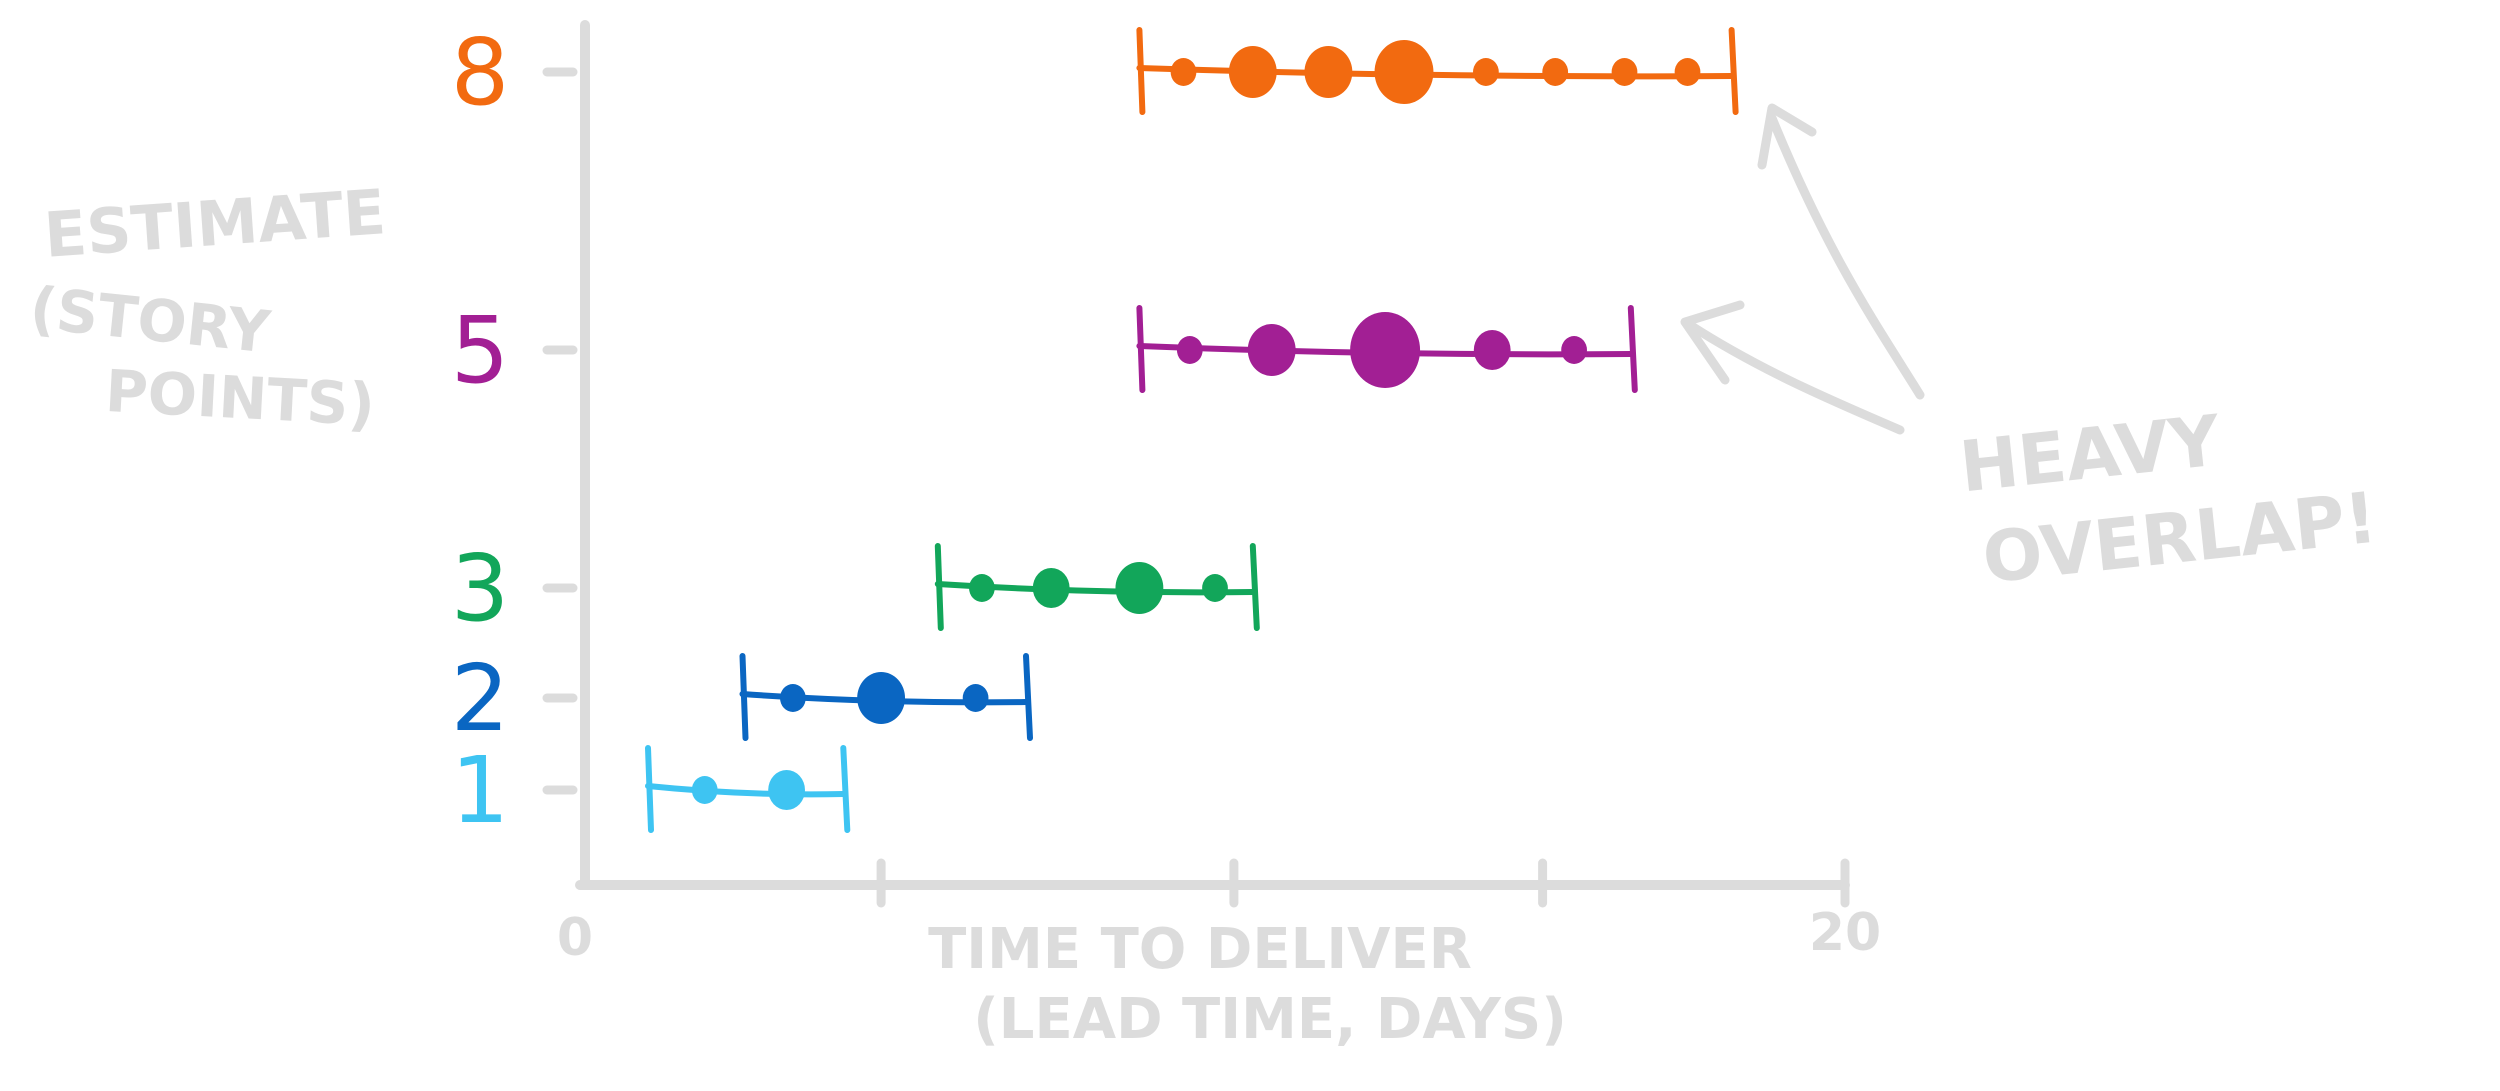  Describe the element at coordinates (480, 698) in the screenshot. I see `y-tick-label-2: 2` at that location.